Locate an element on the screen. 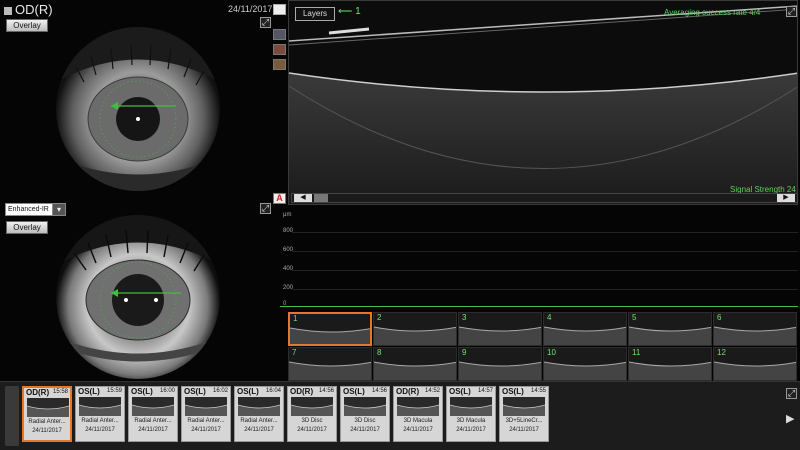  tiles-icon is located at coordinates (279, 64).